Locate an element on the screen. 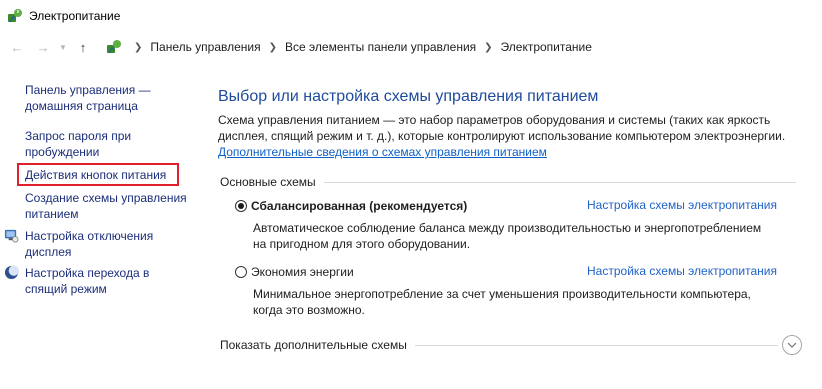  sidebar-item-create-plan: Создание схемы управления питанием is located at coordinates (110, 206).